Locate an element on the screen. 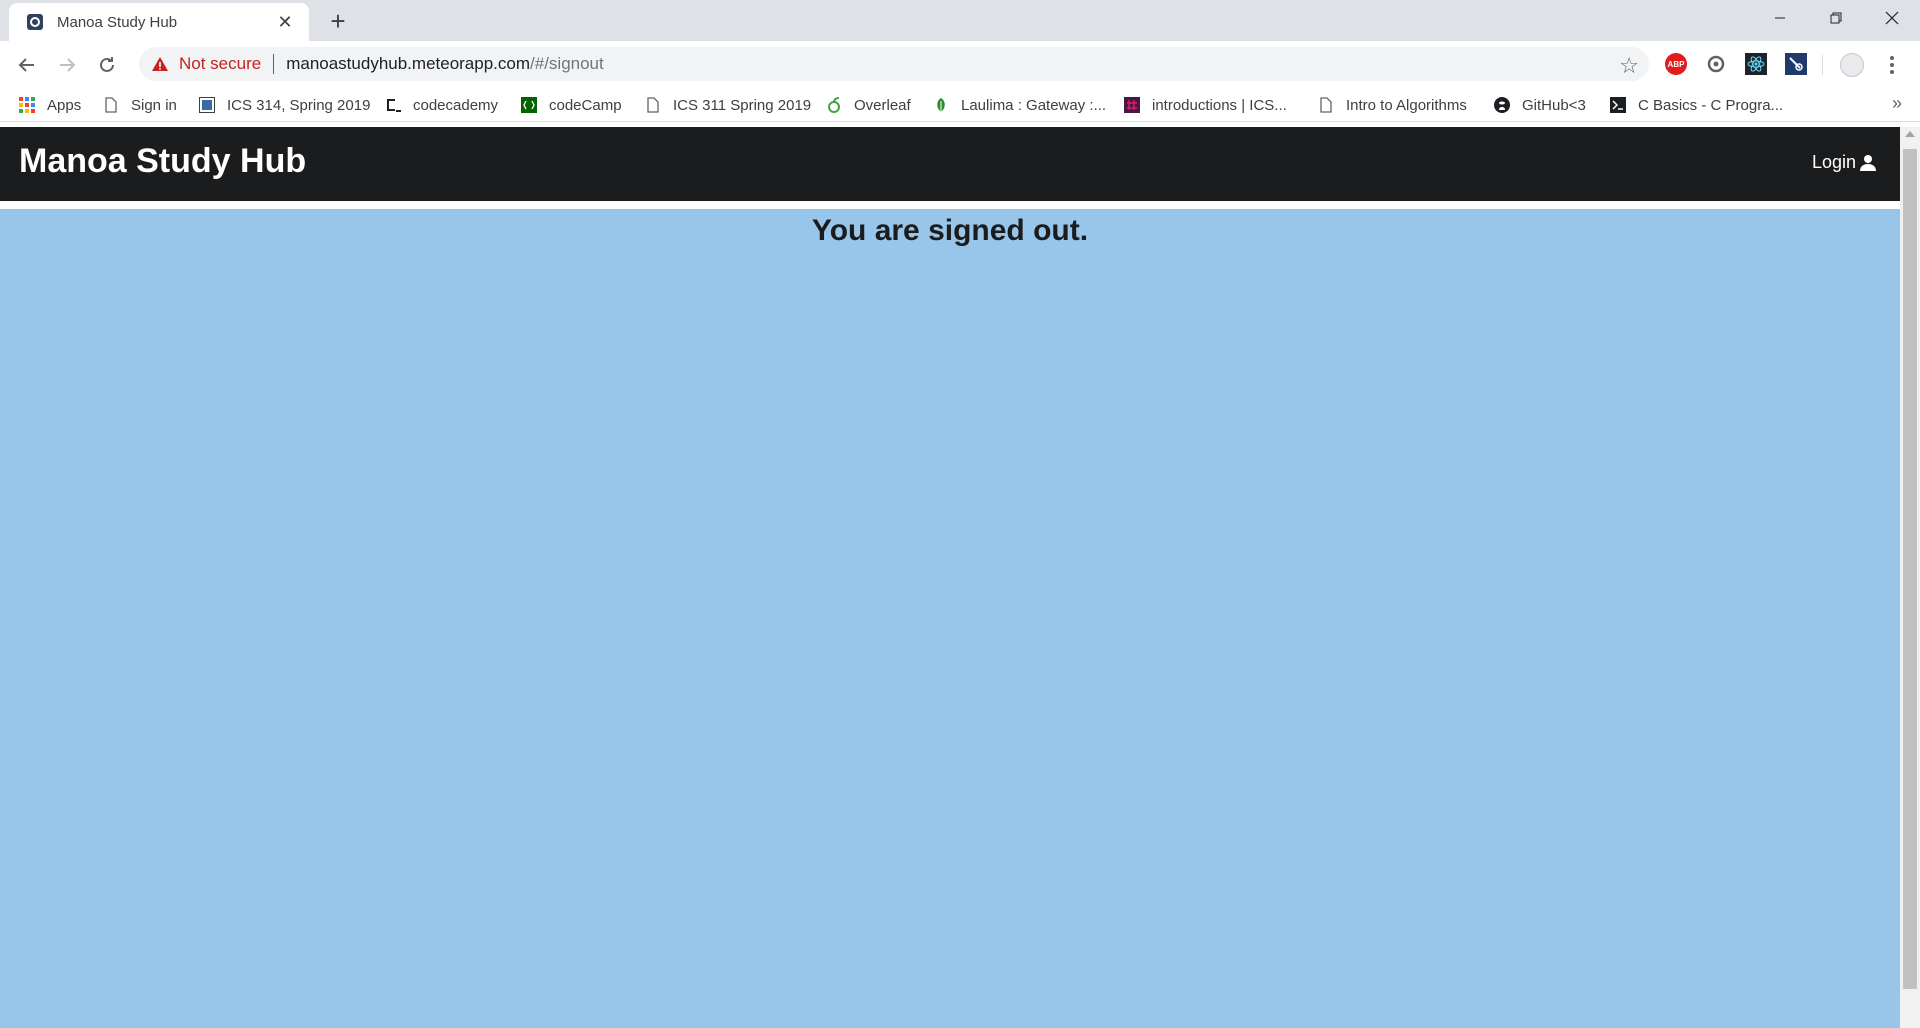  omnibox-divider is located at coordinates (274, 64).